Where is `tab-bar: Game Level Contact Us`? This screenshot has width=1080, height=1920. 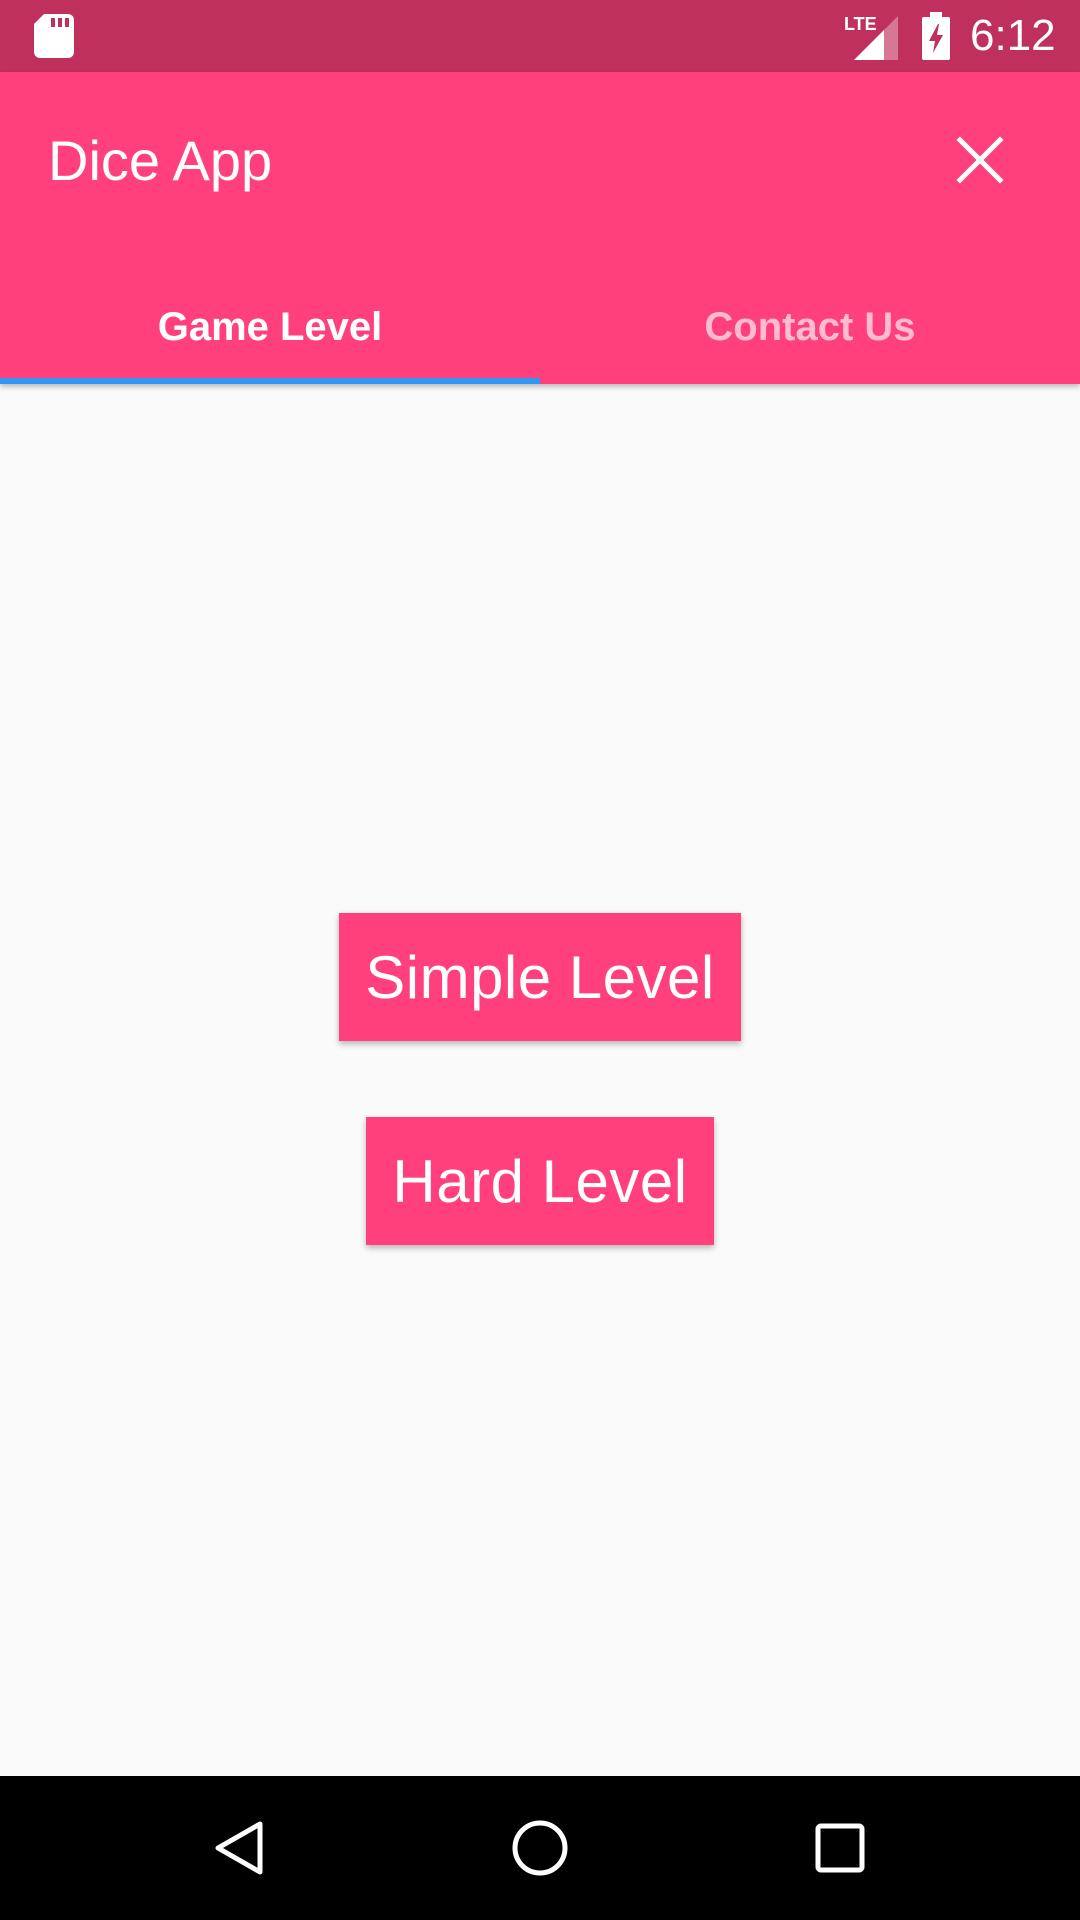
tab-bar: Game Level Contact Us is located at coordinates (540, 327).